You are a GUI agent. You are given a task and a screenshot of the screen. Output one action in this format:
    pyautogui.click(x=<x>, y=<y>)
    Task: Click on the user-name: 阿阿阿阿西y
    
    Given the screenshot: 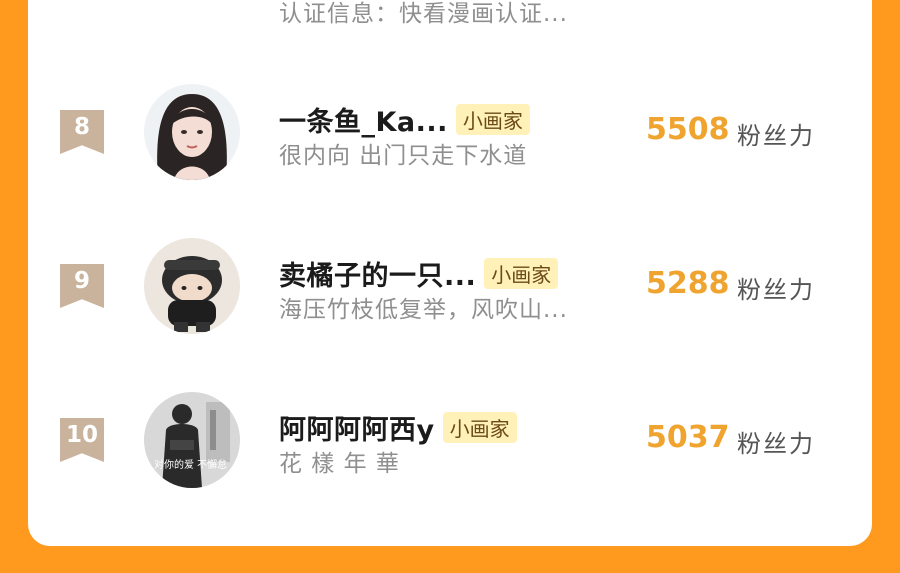 What is the action you would take?
    pyautogui.click(x=357, y=427)
    